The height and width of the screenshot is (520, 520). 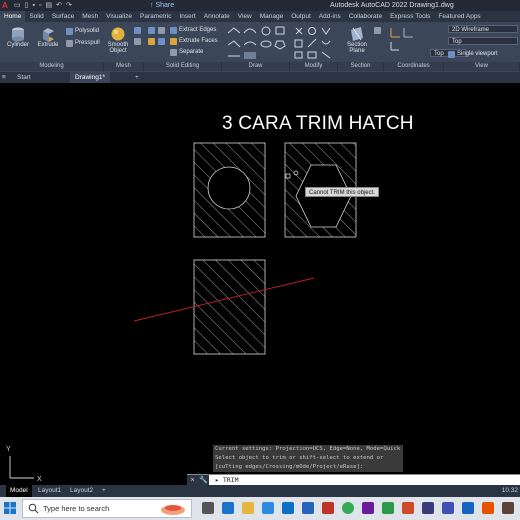 What do you see at coordinates (137, 77) in the screenshot?
I see `add-tab-button: +` at bounding box center [137, 77].